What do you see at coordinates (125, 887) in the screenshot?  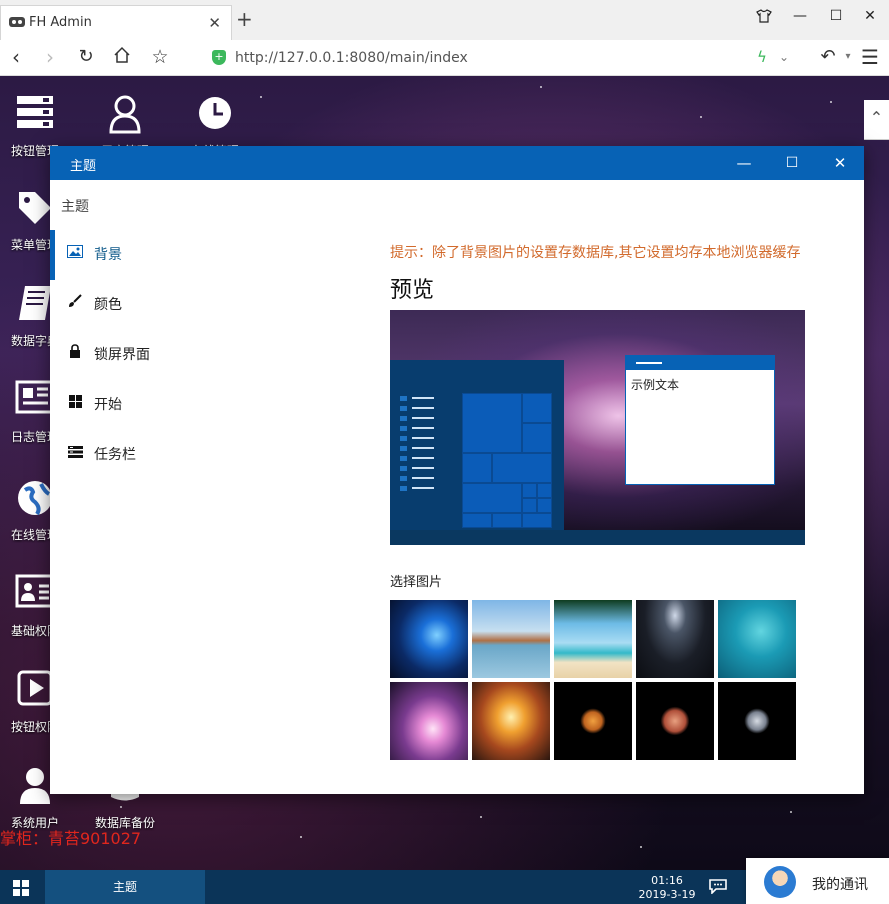 I see `taskbar-item-theme: 主题` at bounding box center [125, 887].